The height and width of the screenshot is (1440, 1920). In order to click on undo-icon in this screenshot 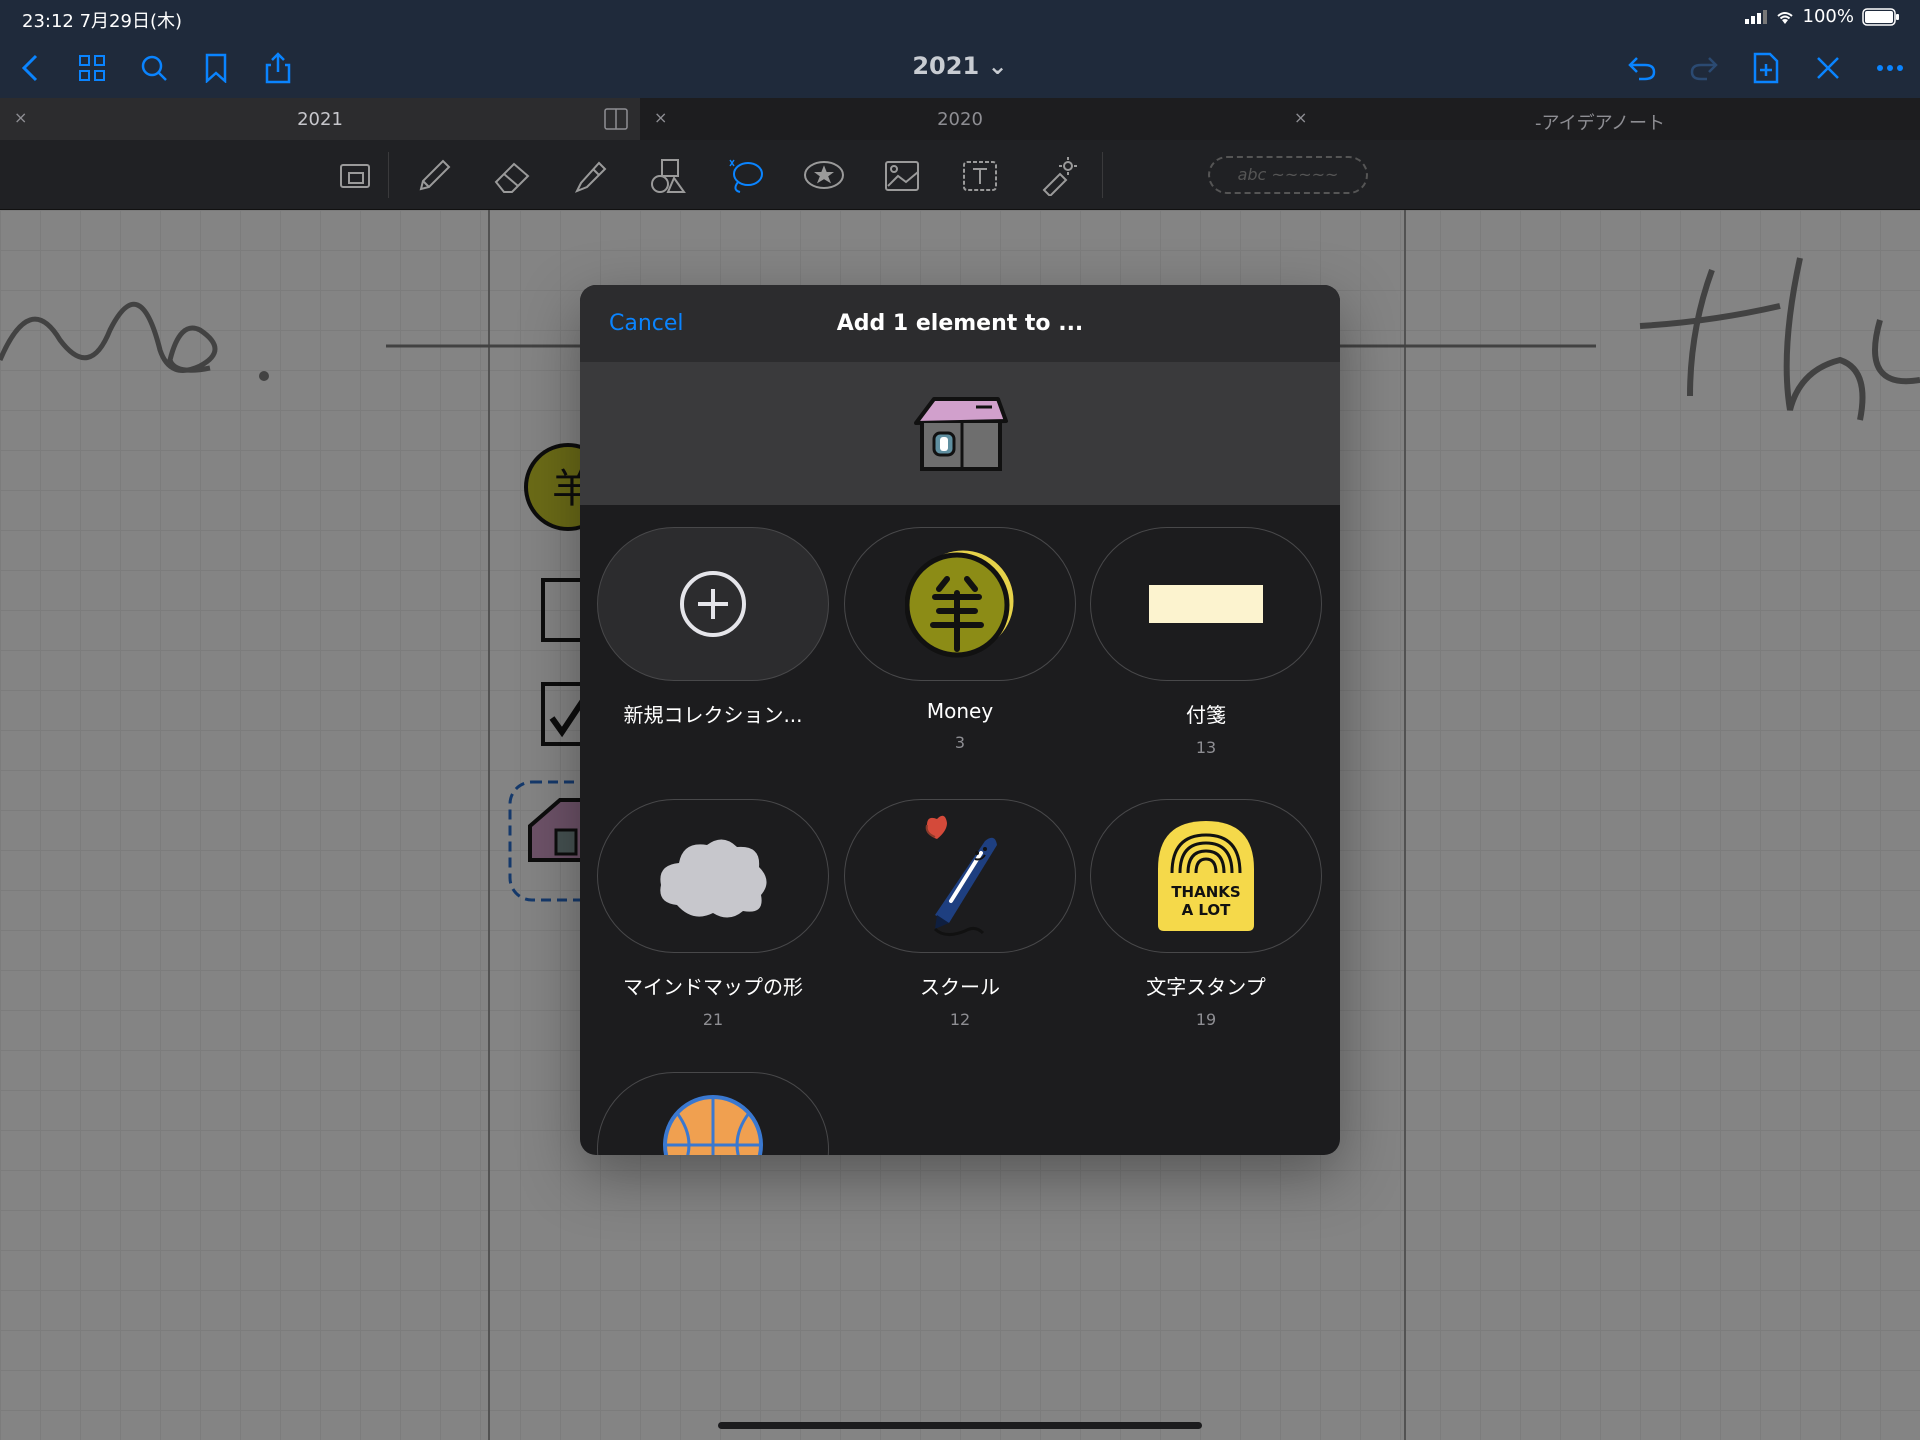, I will do `click(1642, 68)`.